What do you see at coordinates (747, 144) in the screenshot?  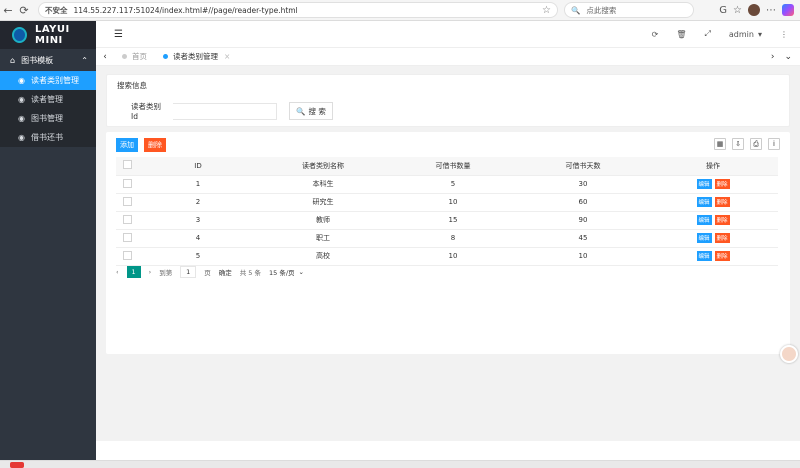 I see `table-tools: ▦ ⇩ ⎙ i` at bounding box center [747, 144].